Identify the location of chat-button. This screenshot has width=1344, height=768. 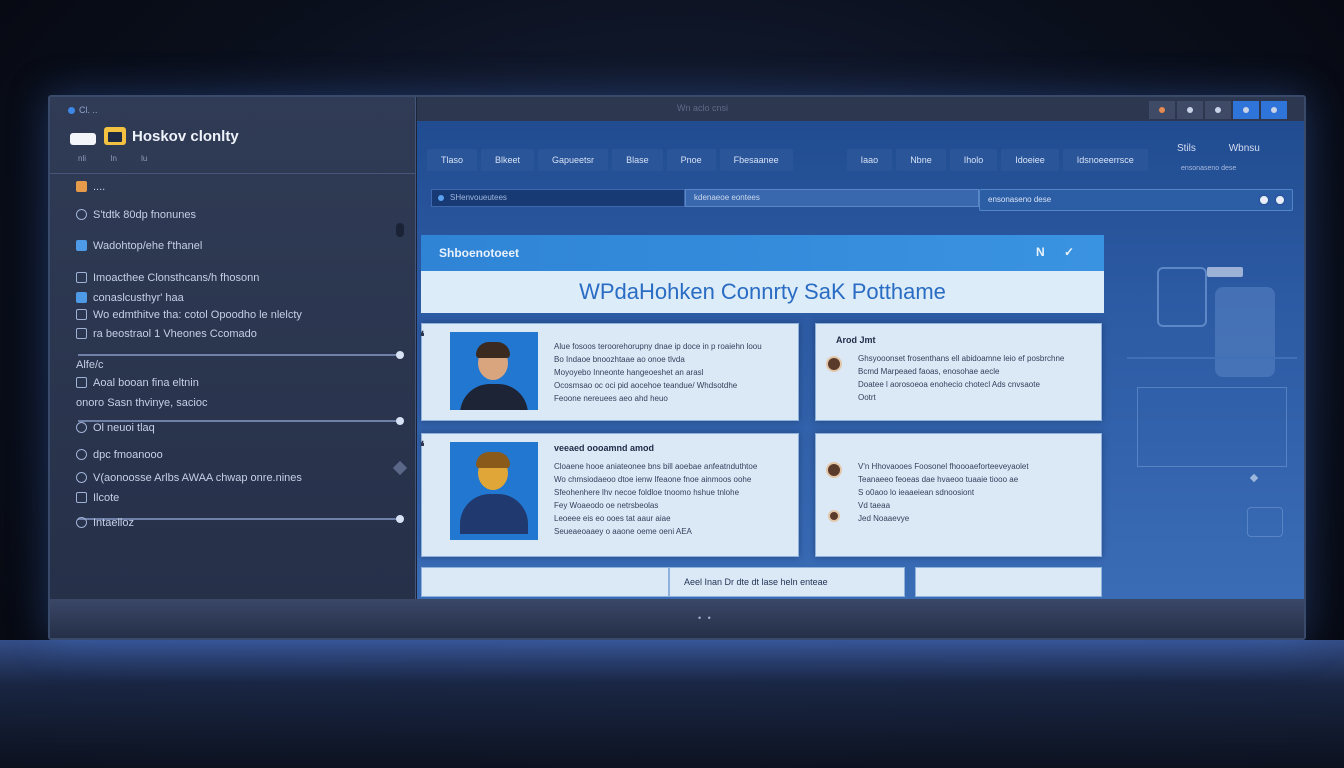
(1246, 110).